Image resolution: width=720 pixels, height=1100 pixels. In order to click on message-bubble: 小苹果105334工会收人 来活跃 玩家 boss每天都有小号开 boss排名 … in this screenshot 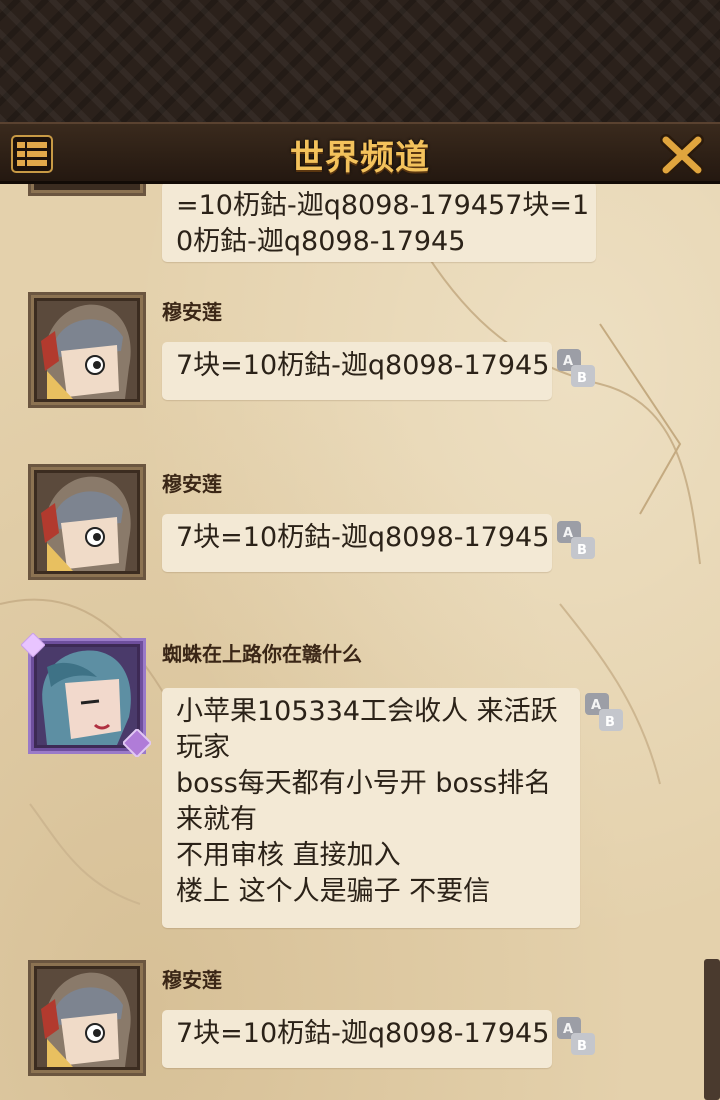, I will do `click(371, 808)`.